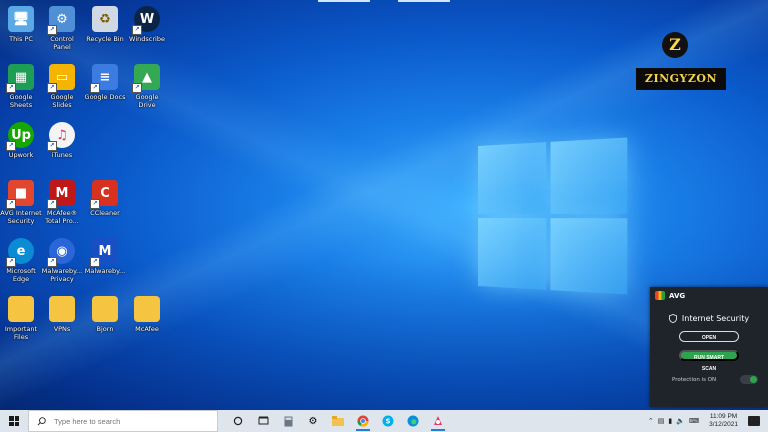 The height and width of the screenshot is (432, 768). Describe the element at coordinates (673, 318) in the screenshot. I see `shield-icon` at that location.